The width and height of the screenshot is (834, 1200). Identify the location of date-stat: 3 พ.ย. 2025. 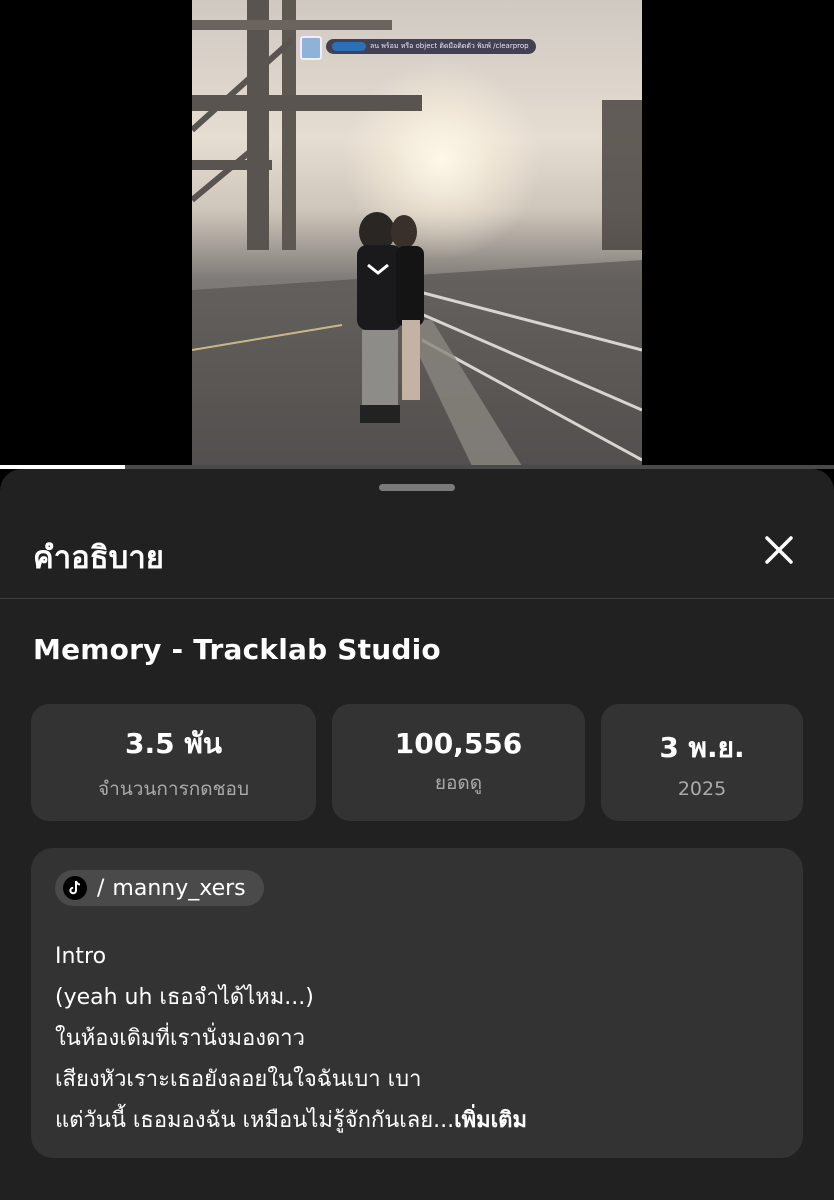
(702, 762).